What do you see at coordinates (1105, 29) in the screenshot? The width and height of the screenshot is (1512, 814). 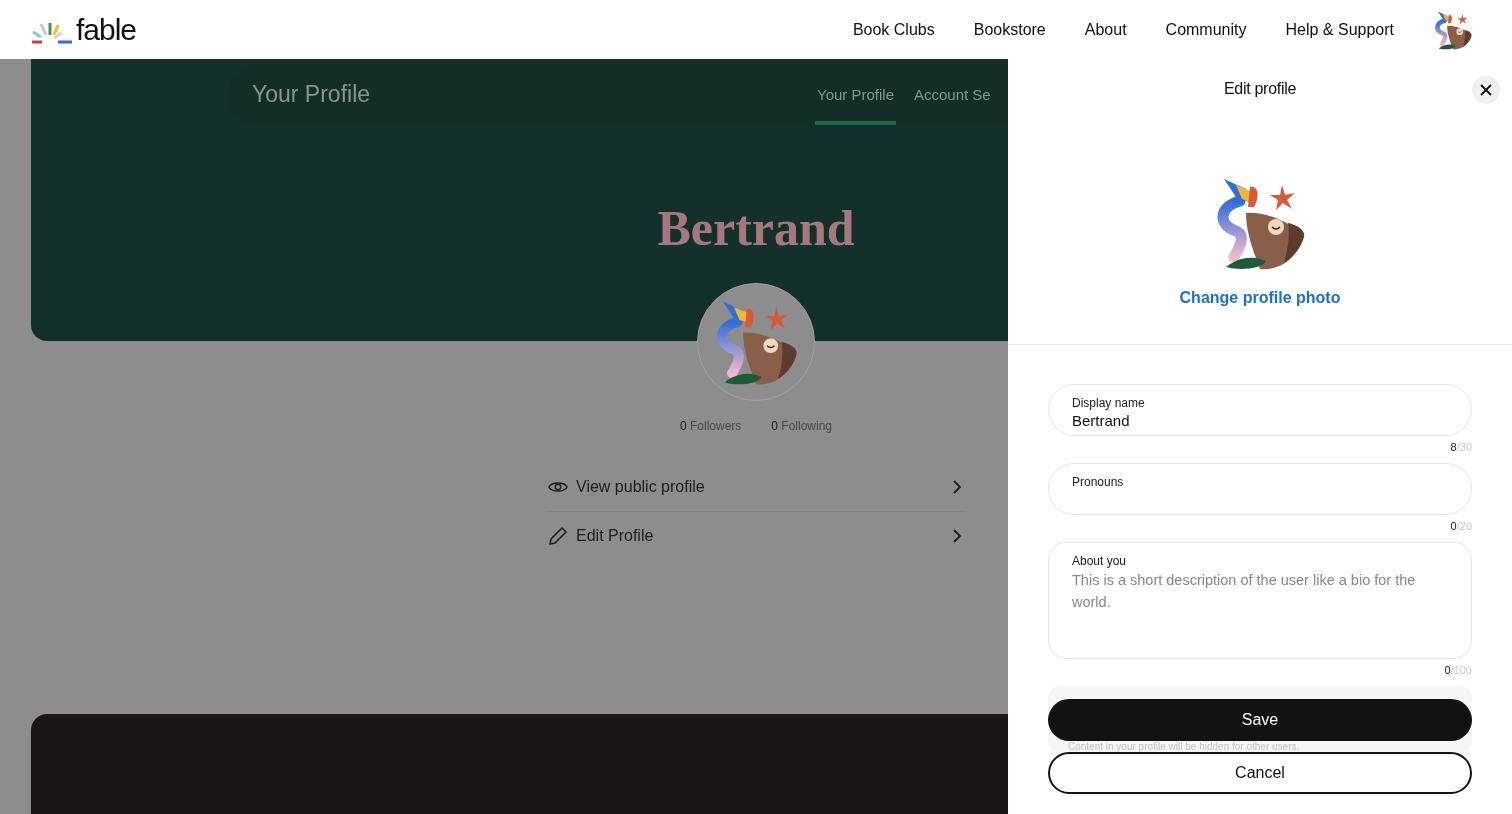 I see `nav-link: About` at bounding box center [1105, 29].